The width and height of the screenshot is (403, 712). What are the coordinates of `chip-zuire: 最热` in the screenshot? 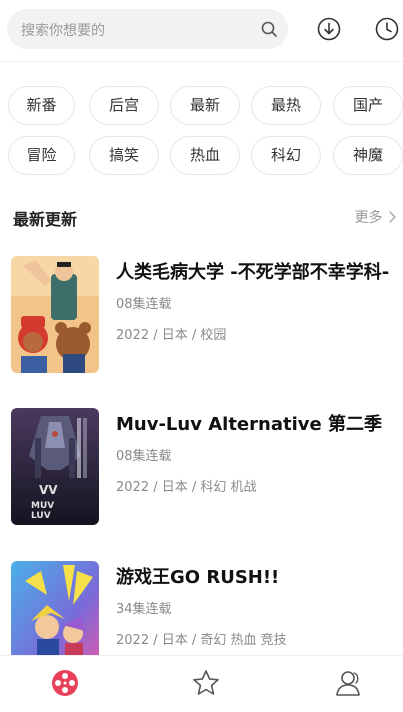 It's located at (286, 105).